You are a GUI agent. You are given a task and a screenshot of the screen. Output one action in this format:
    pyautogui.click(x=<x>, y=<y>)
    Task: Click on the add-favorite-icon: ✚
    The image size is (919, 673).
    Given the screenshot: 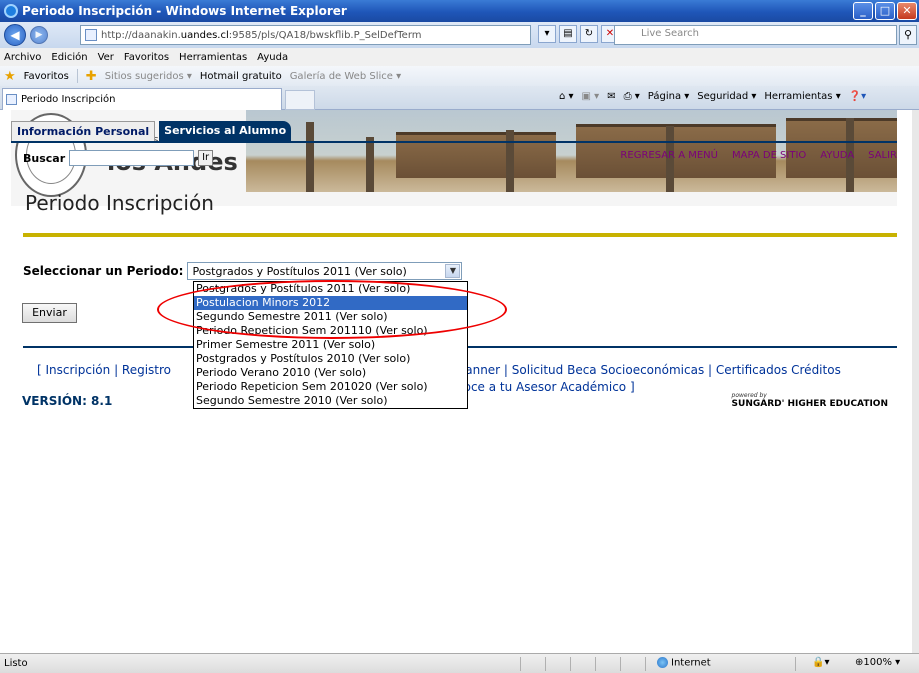 What is the action you would take?
    pyautogui.click(x=91, y=76)
    